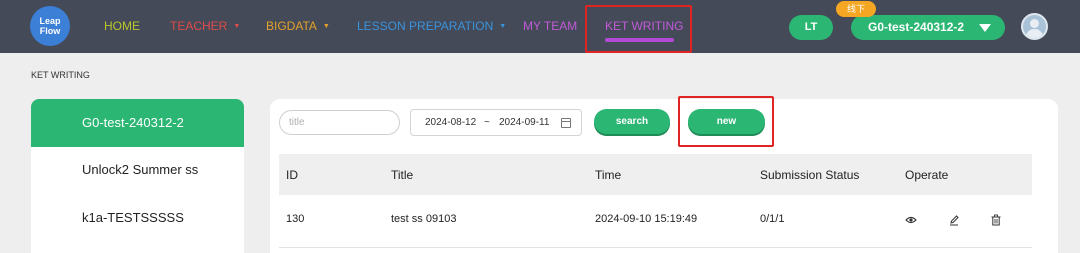  Describe the element at coordinates (646, 219) in the screenshot. I see `cell-time: 2024-09-10 15:19:49` at that location.